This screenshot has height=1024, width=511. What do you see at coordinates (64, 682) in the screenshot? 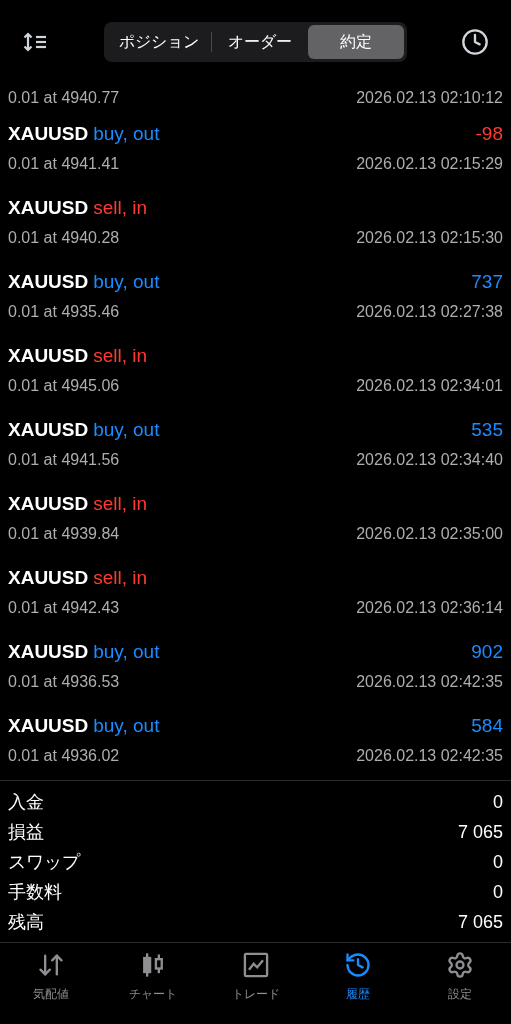
I see `deal-detail: 0.01 at 4936.53` at bounding box center [64, 682].